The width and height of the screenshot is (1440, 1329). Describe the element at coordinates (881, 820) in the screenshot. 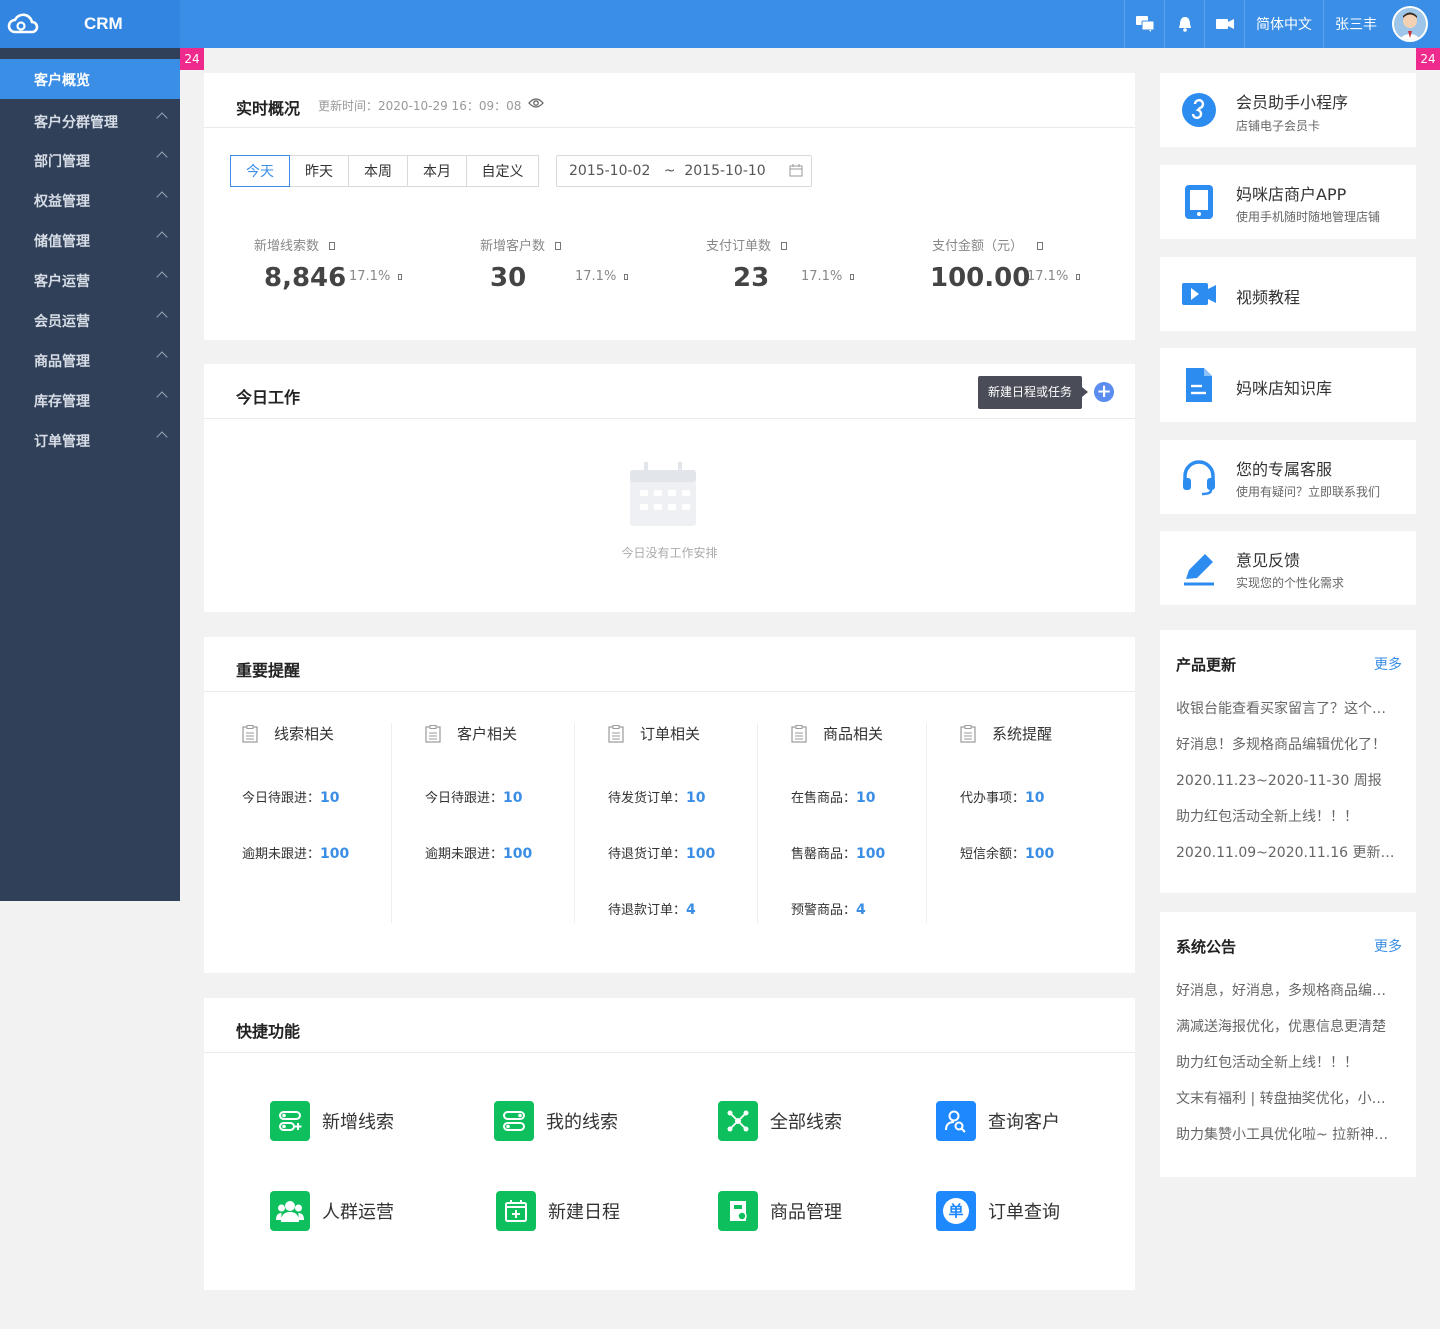

I see `reminder-col-goods: 商品相关 在售商品：10 售罄商品：100 预警商品：4` at that location.